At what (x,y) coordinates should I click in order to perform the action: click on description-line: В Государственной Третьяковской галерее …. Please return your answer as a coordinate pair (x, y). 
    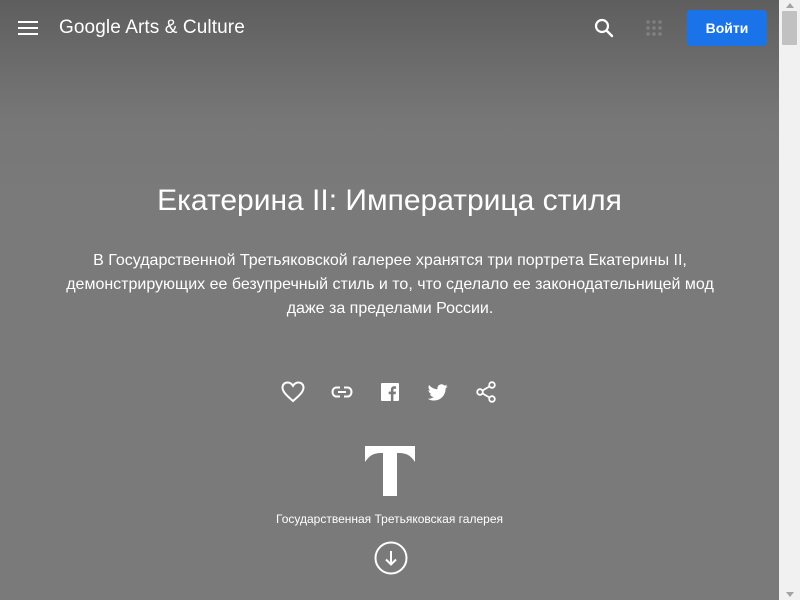
    Looking at the image, I should click on (390, 260).